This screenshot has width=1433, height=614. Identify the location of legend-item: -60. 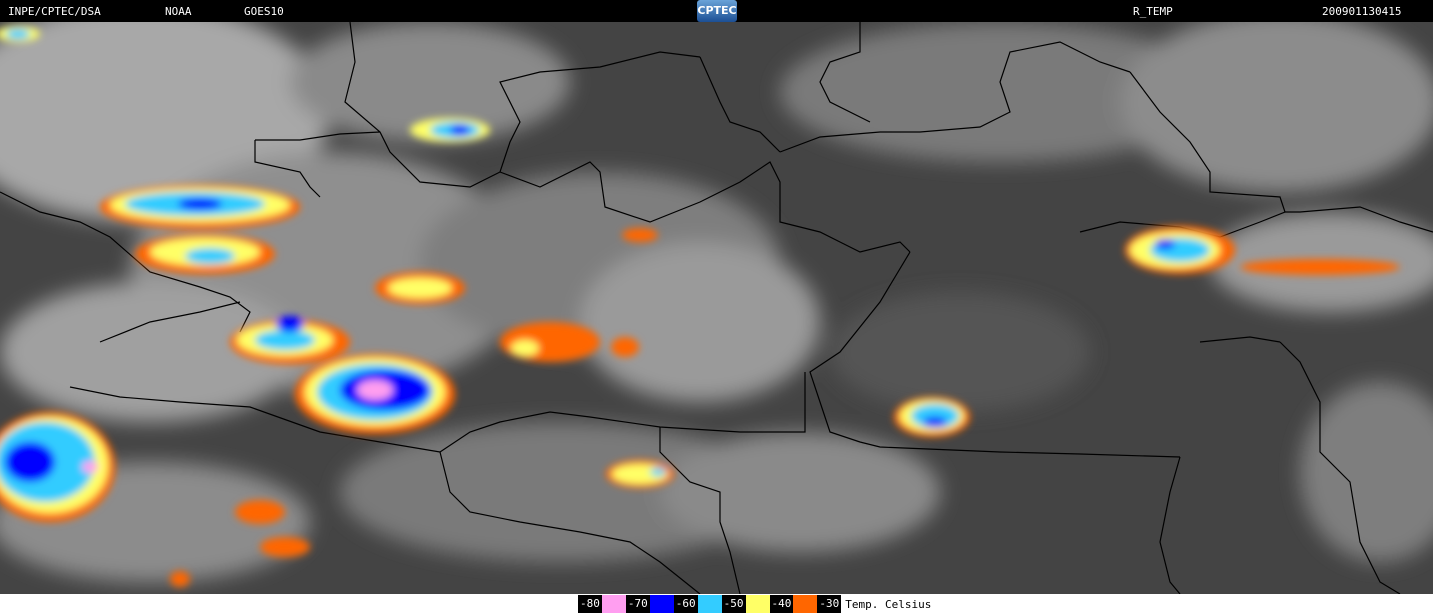
(697, 604).